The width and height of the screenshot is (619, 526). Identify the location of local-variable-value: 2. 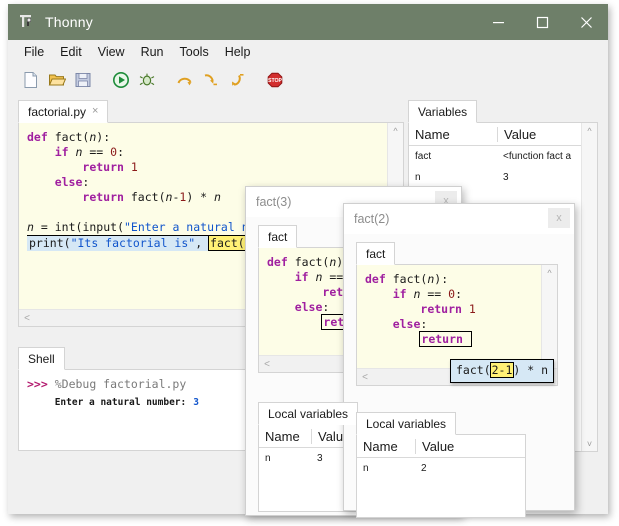
(424, 468).